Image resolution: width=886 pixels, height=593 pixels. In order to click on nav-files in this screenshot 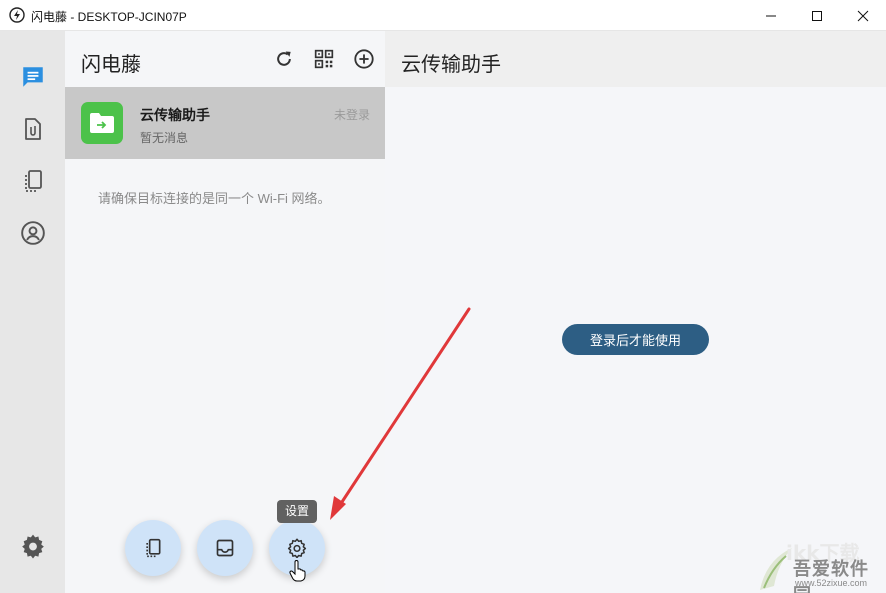, I will do `click(33, 129)`.